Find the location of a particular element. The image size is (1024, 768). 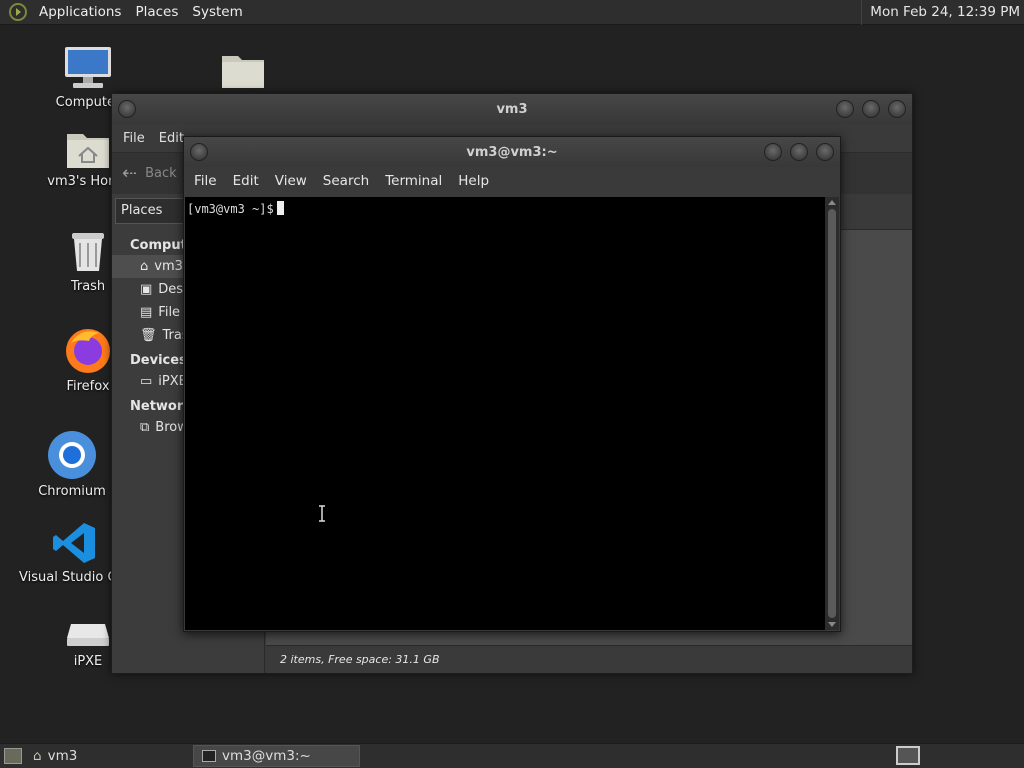

fm-titlebar: vm3 is located at coordinates (512, 109).